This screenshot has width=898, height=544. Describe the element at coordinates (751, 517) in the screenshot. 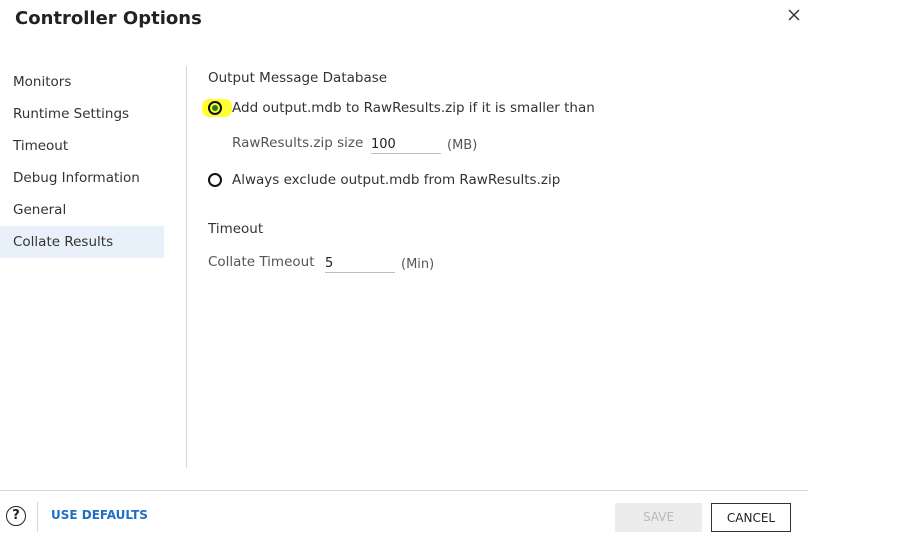

I see `cancel-button: CANCEL` at that location.